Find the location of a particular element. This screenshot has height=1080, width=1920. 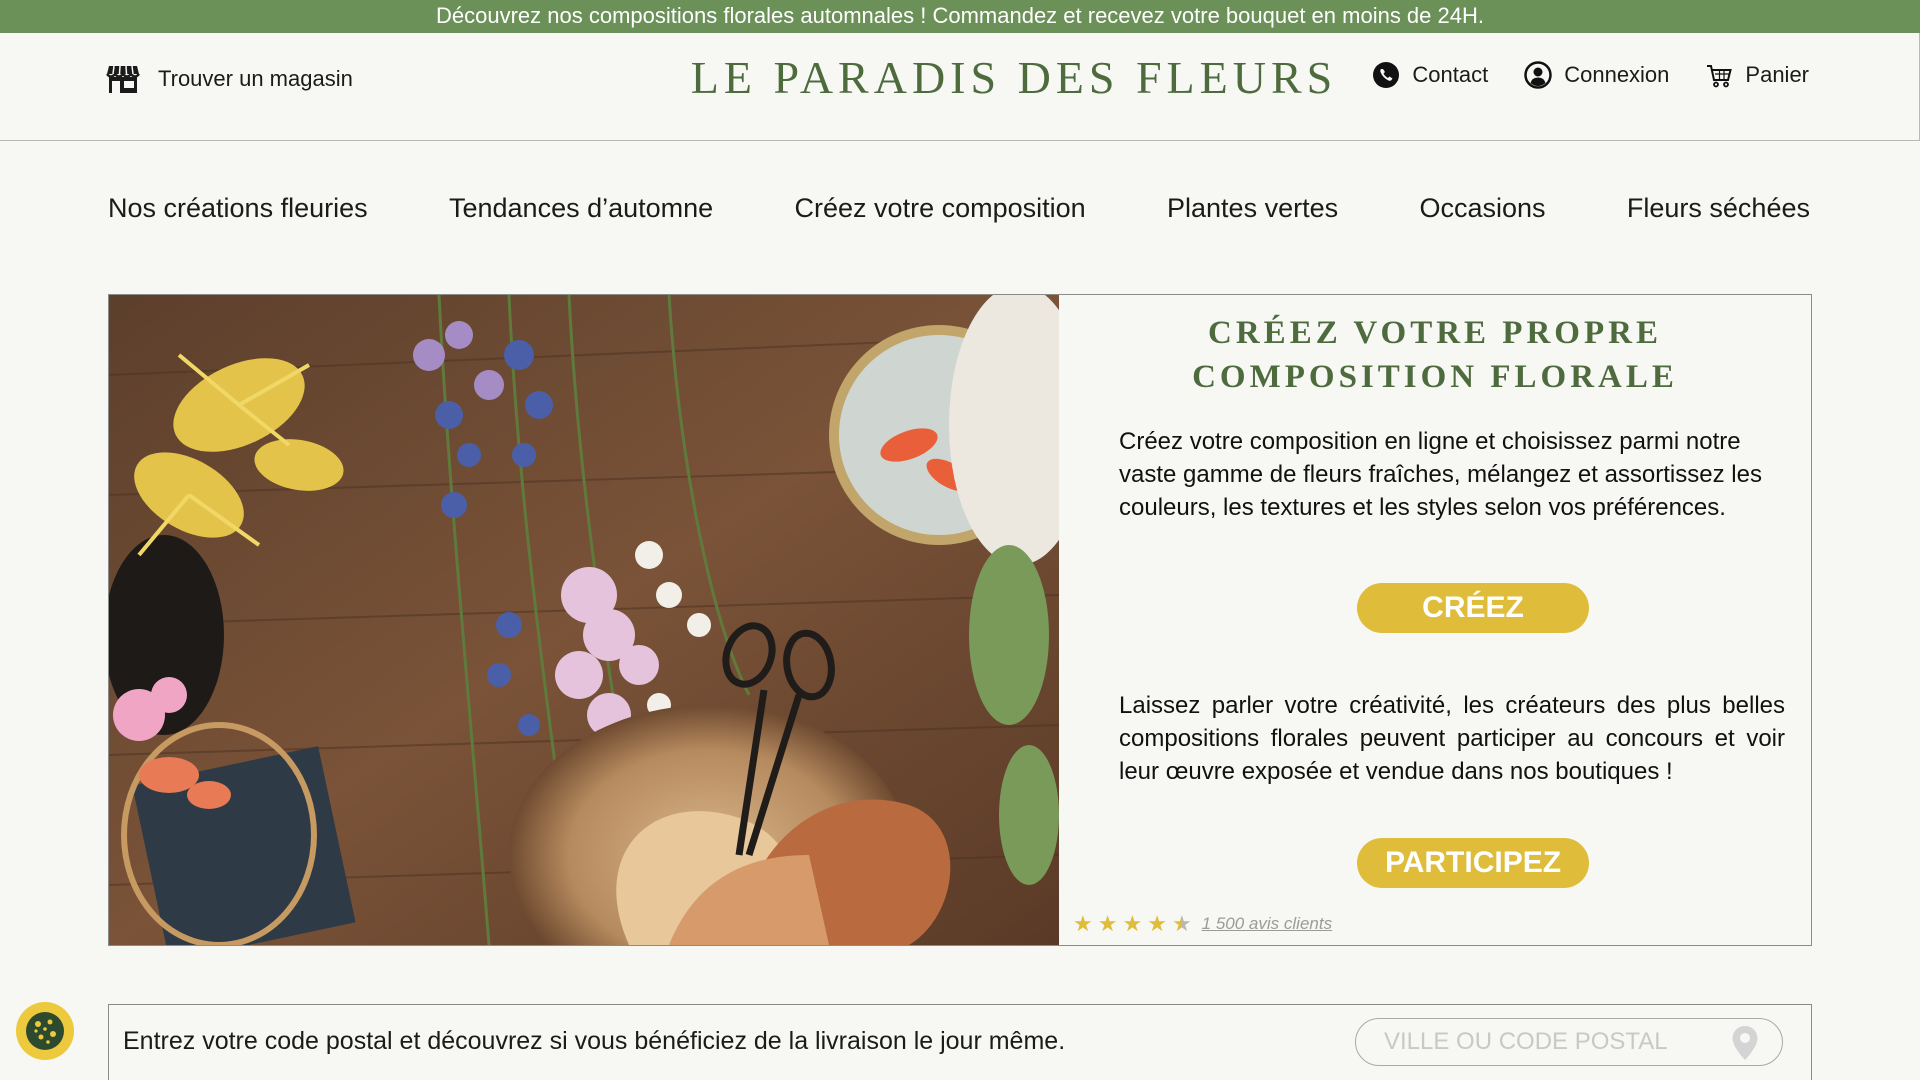

header-actions: Contact Connexion Panier is located at coordinates (1590, 75).